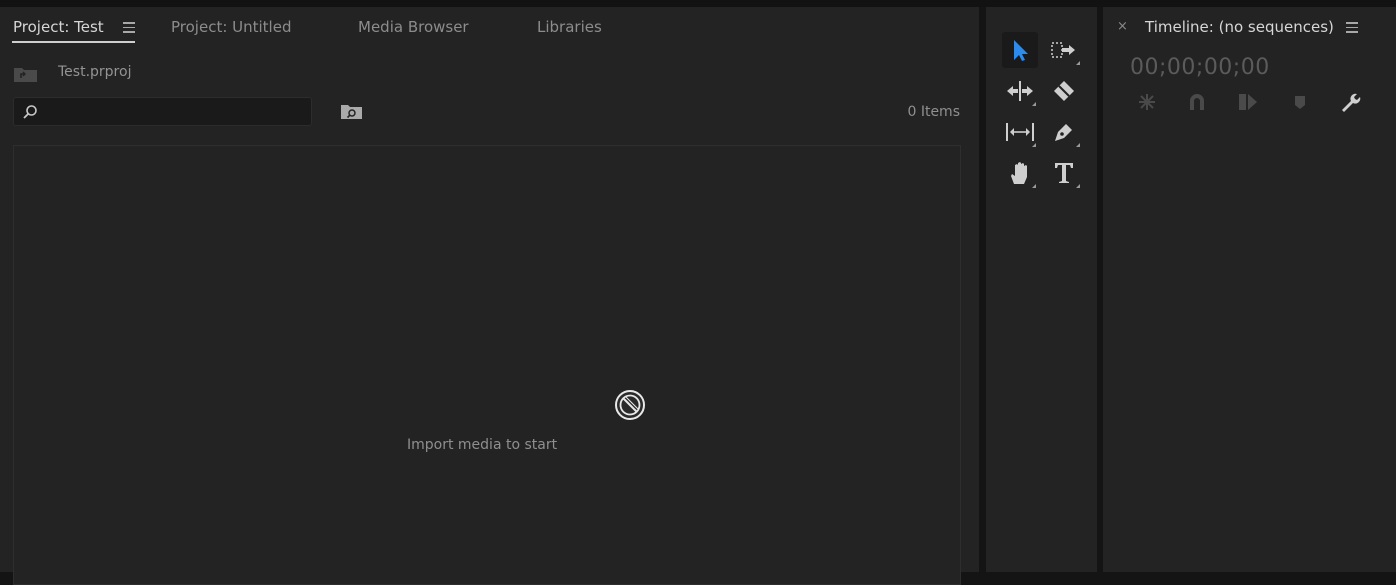 This screenshot has width=1396, height=585. Describe the element at coordinates (413, 27) in the screenshot. I see `tab-media-browser: Media Browser` at that location.